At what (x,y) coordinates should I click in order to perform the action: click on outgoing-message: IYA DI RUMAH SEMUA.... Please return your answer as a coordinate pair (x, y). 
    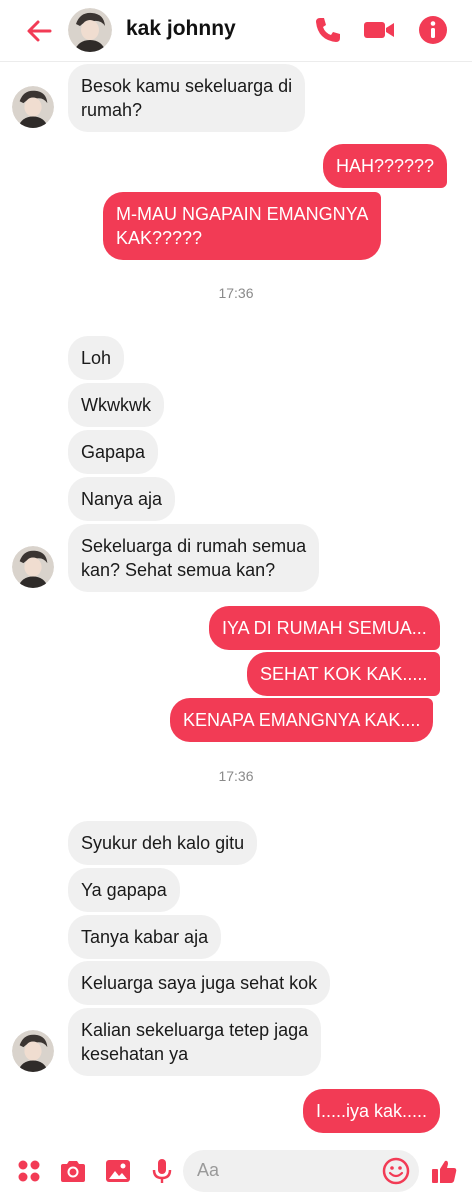
    Looking at the image, I should click on (324, 628).